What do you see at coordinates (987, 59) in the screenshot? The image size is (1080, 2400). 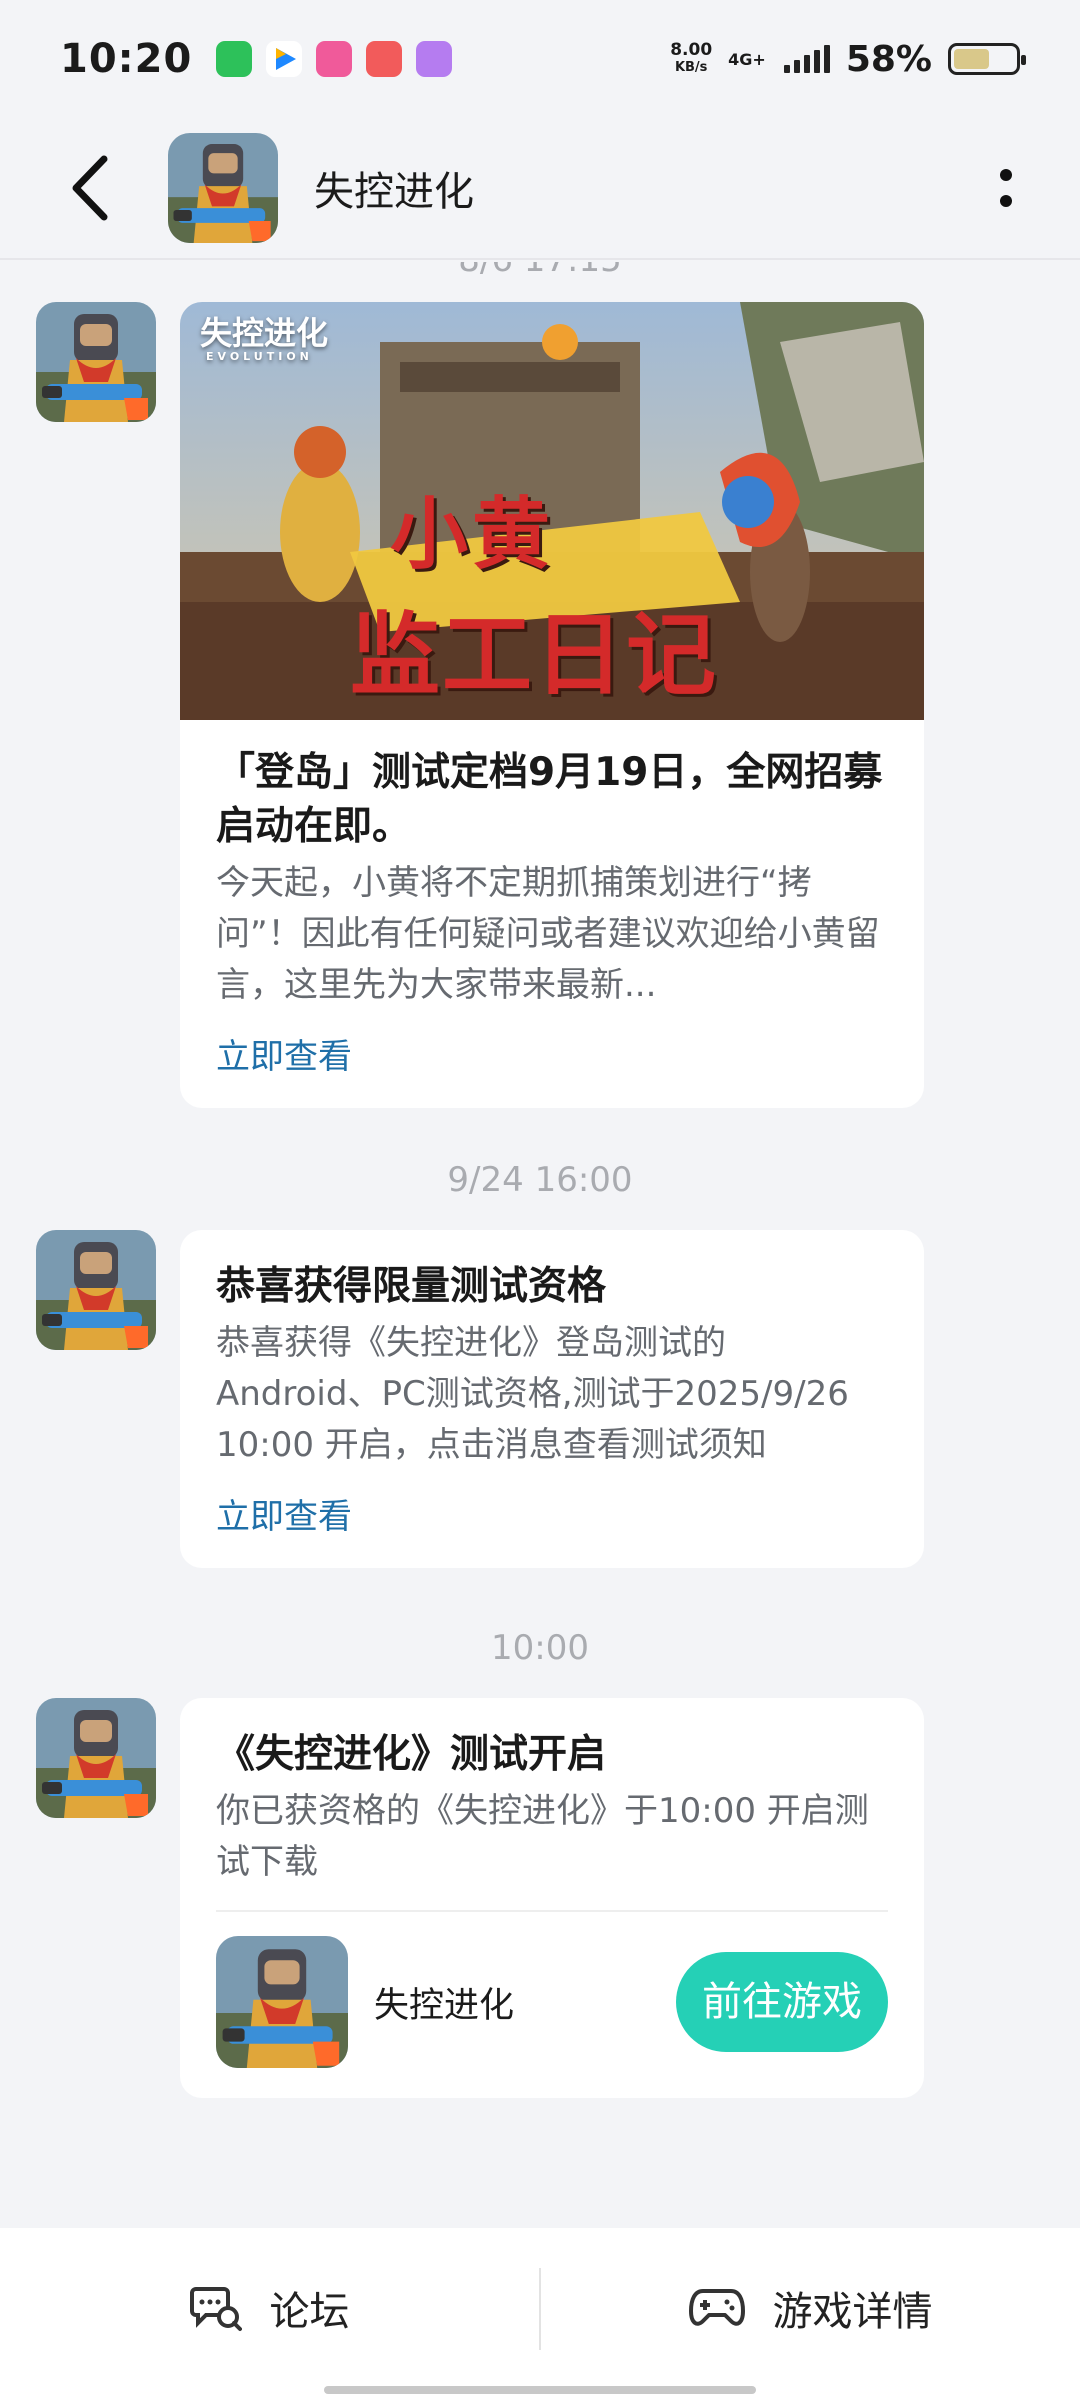 I see `battery-icon` at bounding box center [987, 59].